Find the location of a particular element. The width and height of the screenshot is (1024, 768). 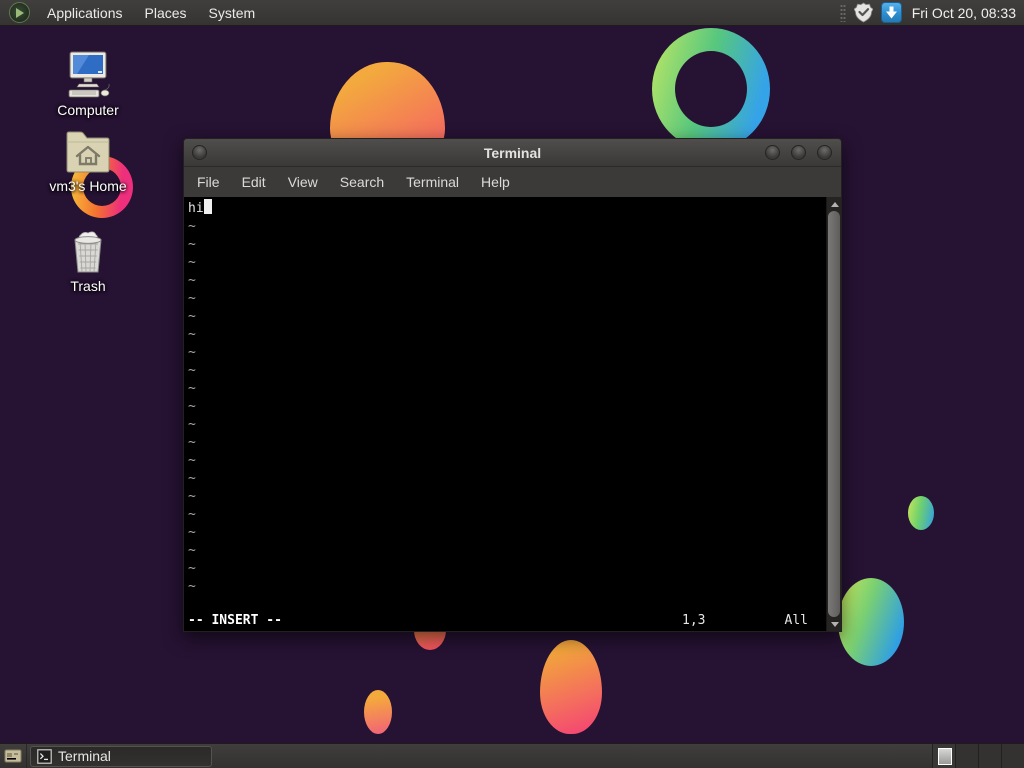

menu-places: Places is located at coordinates (166, 13).